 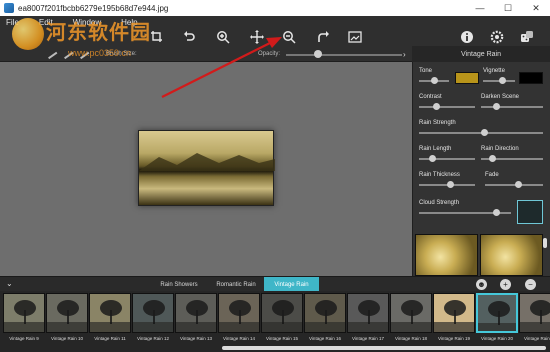 I want to click on preset-thumbnail: Vintage Rain 20, so click(x=497, y=319).